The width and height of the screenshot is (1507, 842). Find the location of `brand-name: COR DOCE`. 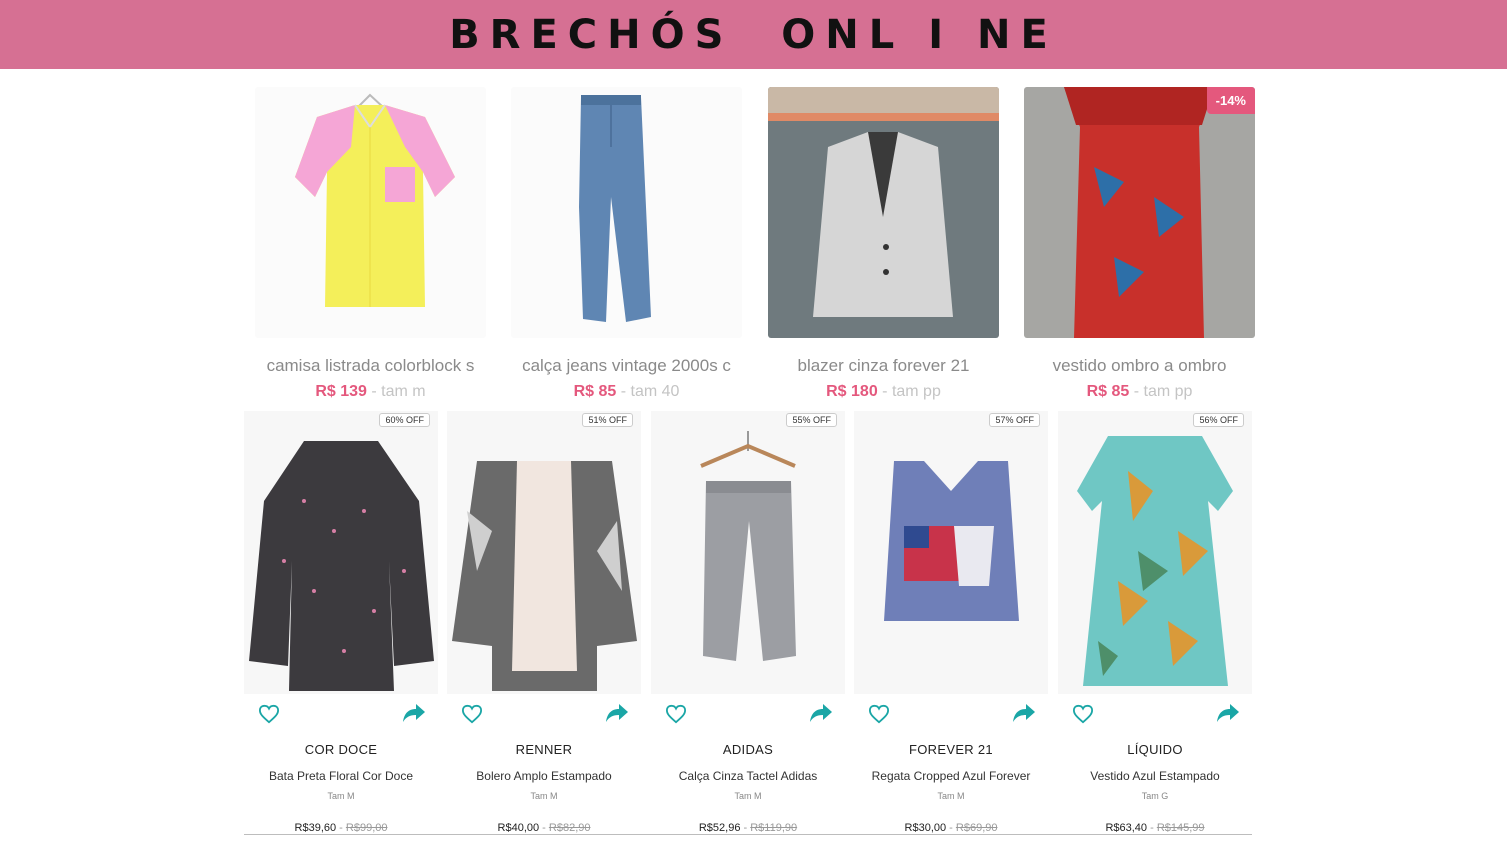

brand-name: COR DOCE is located at coordinates (341, 749).